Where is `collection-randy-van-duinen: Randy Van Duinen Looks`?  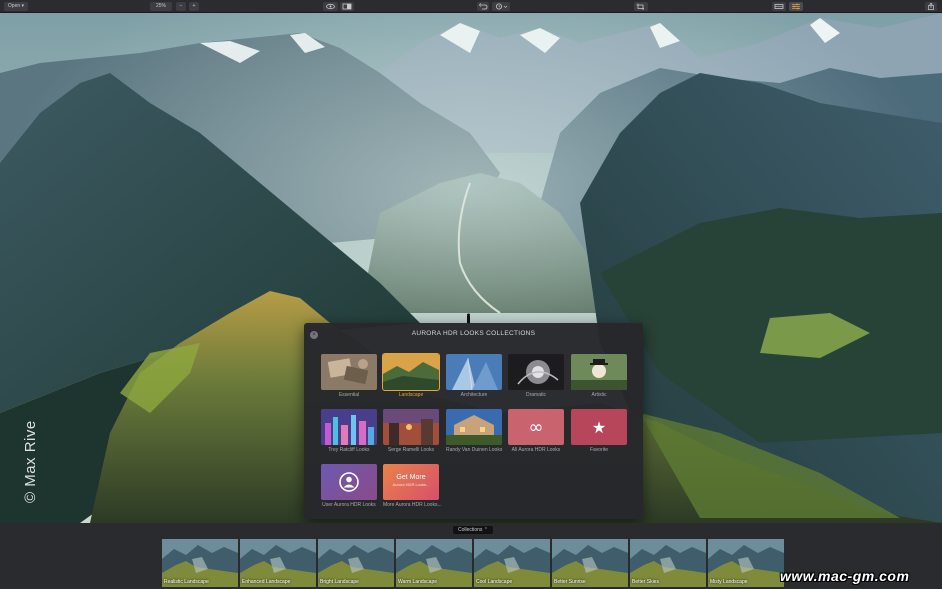
collection-randy-van-duinen: Randy Van Duinen Looks is located at coordinates (474, 431).